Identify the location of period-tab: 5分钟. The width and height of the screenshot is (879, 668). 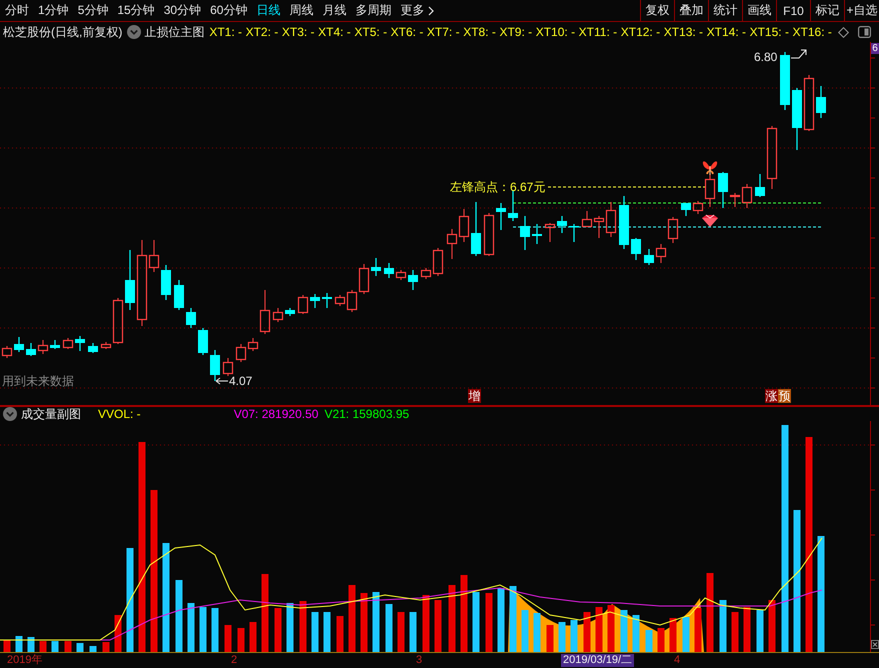
(93, 10).